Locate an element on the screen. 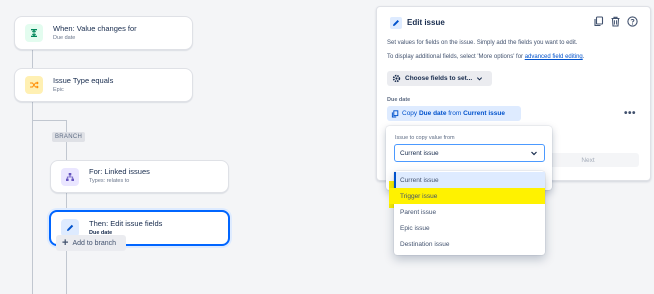 This screenshot has width=654, height=294. trash-icon is located at coordinates (615, 21).